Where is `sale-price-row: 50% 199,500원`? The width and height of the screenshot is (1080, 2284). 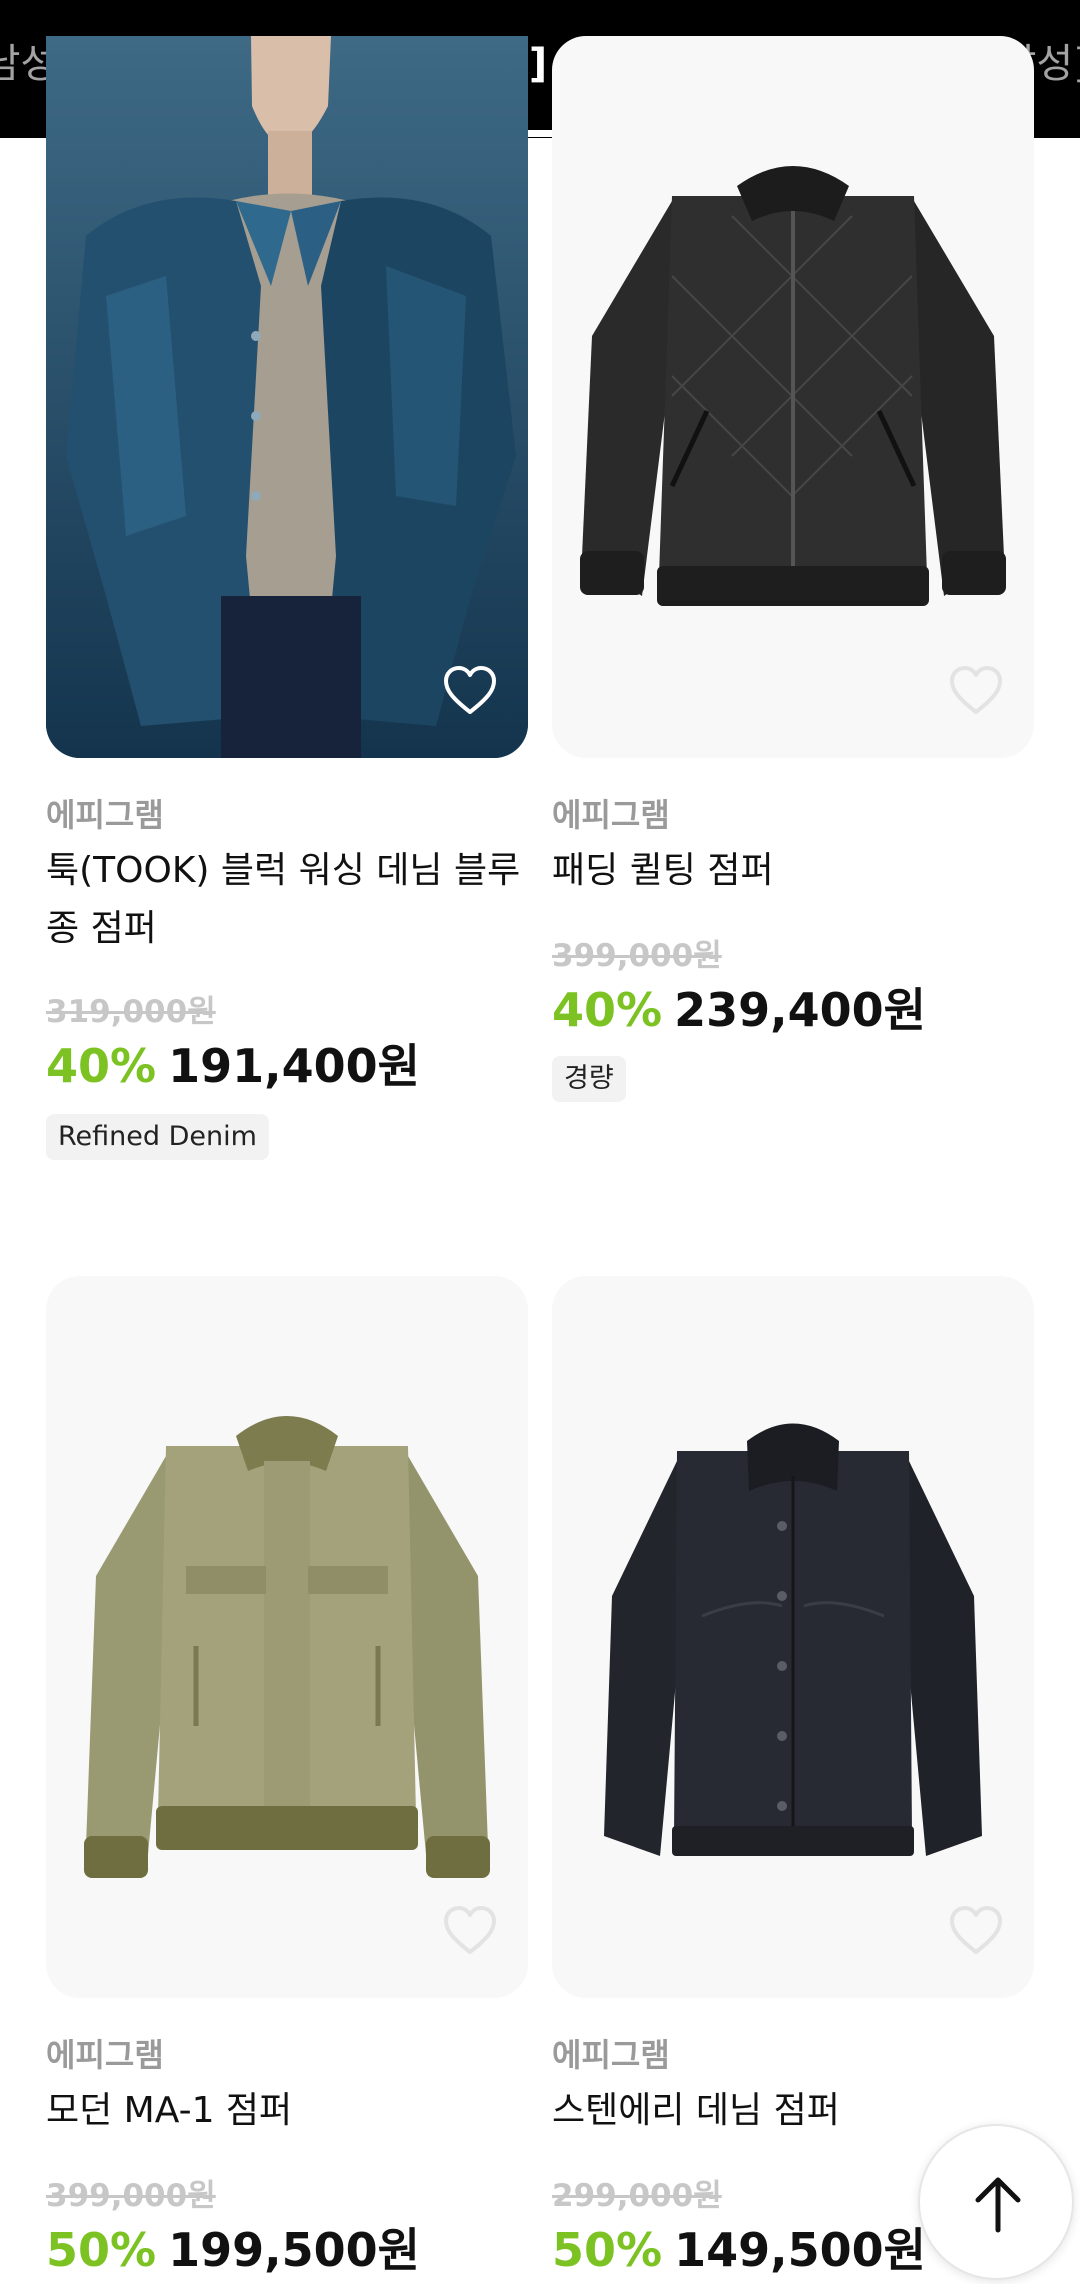
sale-price-row: 50% 199,500원 is located at coordinates (233, 2247).